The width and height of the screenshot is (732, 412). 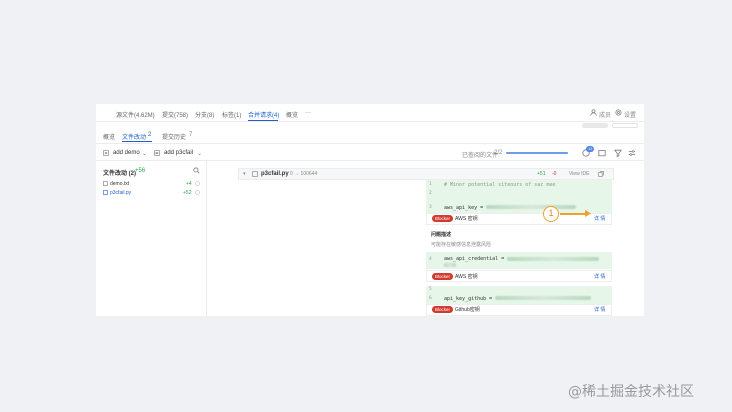 I want to click on notification-badge: 12, so click(x=590, y=149).